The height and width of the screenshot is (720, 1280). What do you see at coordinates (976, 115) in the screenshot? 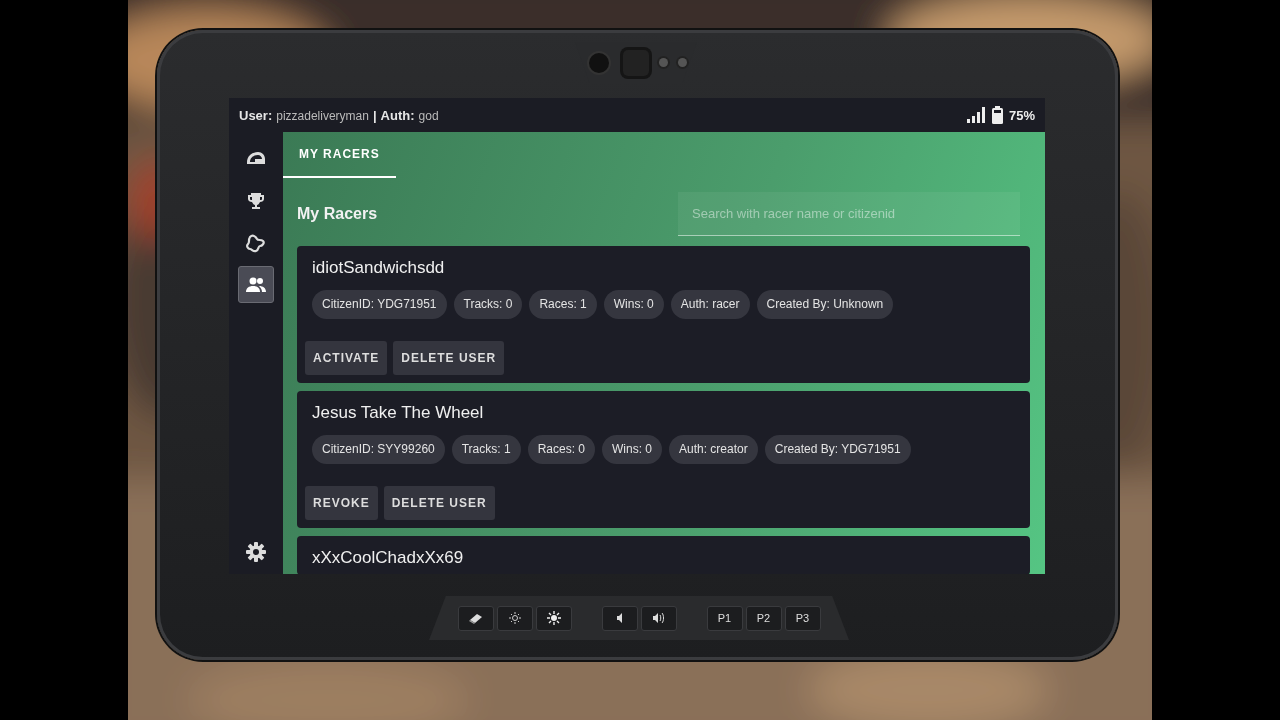
I see `signal-icon` at bounding box center [976, 115].